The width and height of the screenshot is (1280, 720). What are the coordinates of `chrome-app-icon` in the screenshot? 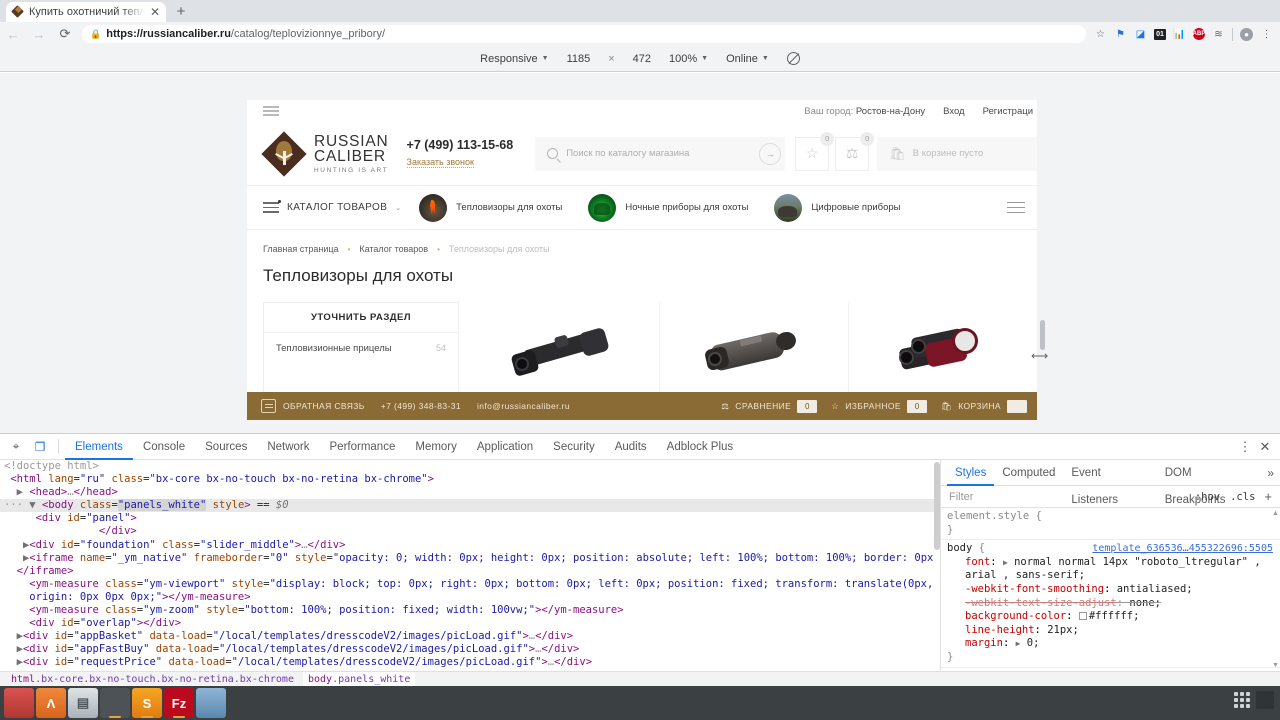 It's located at (115, 703).